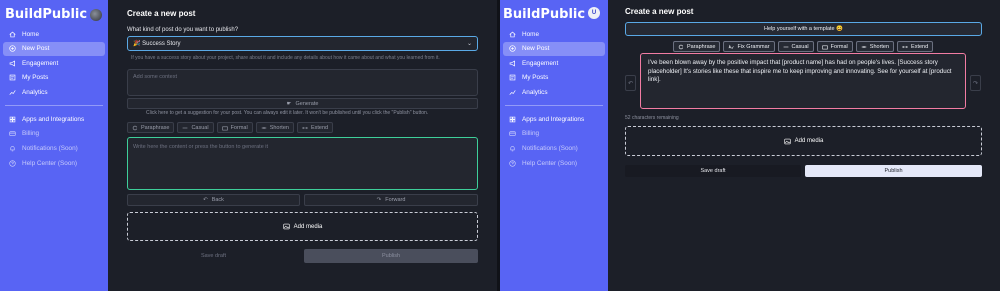 The height and width of the screenshot is (291, 1000). Describe the element at coordinates (12, 78) in the screenshot. I see `posts-icon` at that location.